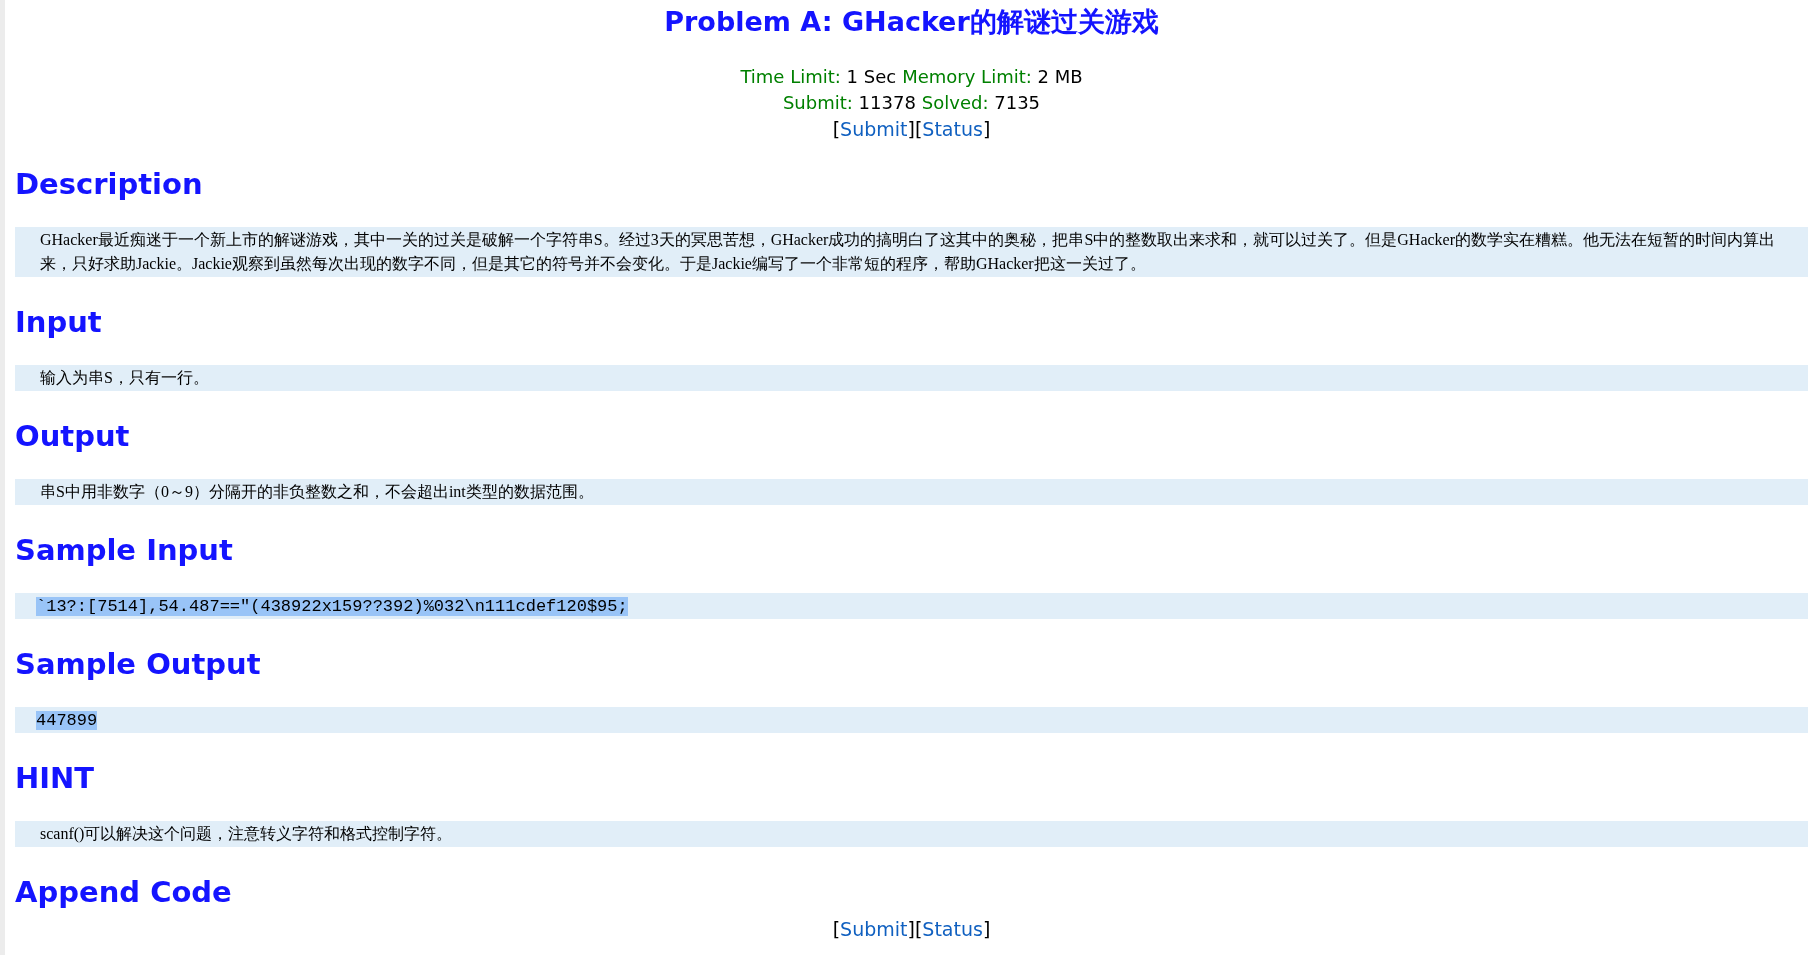 This screenshot has width=1808, height=955. I want to click on info-value: 11378, so click(887, 102).